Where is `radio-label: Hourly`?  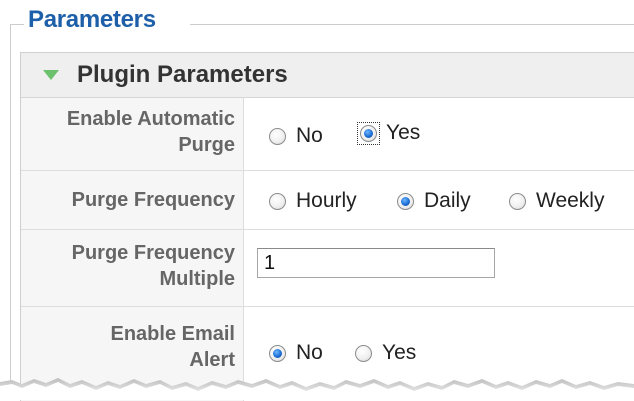 radio-label: Hourly is located at coordinates (326, 200).